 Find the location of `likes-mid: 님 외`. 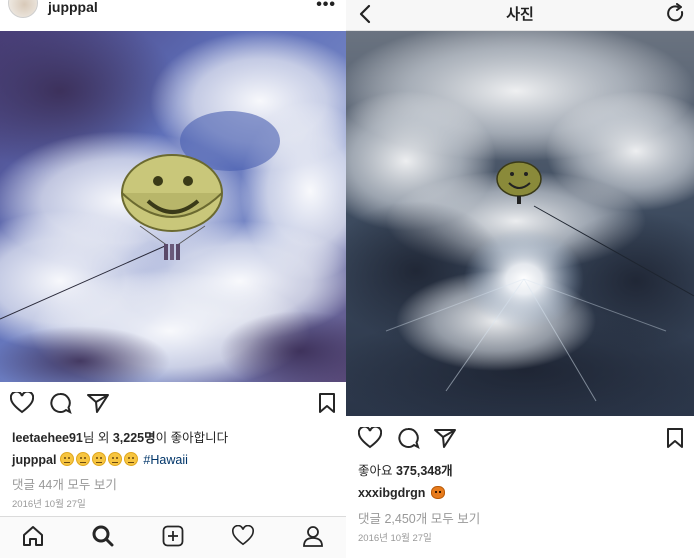

likes-mid: 님 외 is located at coordinates (97, 438).